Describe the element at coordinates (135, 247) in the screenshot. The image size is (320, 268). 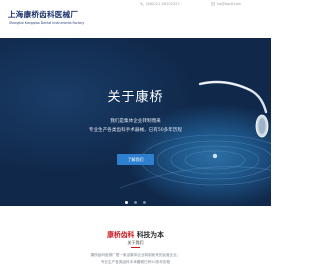
I see `section-underline` at that location.